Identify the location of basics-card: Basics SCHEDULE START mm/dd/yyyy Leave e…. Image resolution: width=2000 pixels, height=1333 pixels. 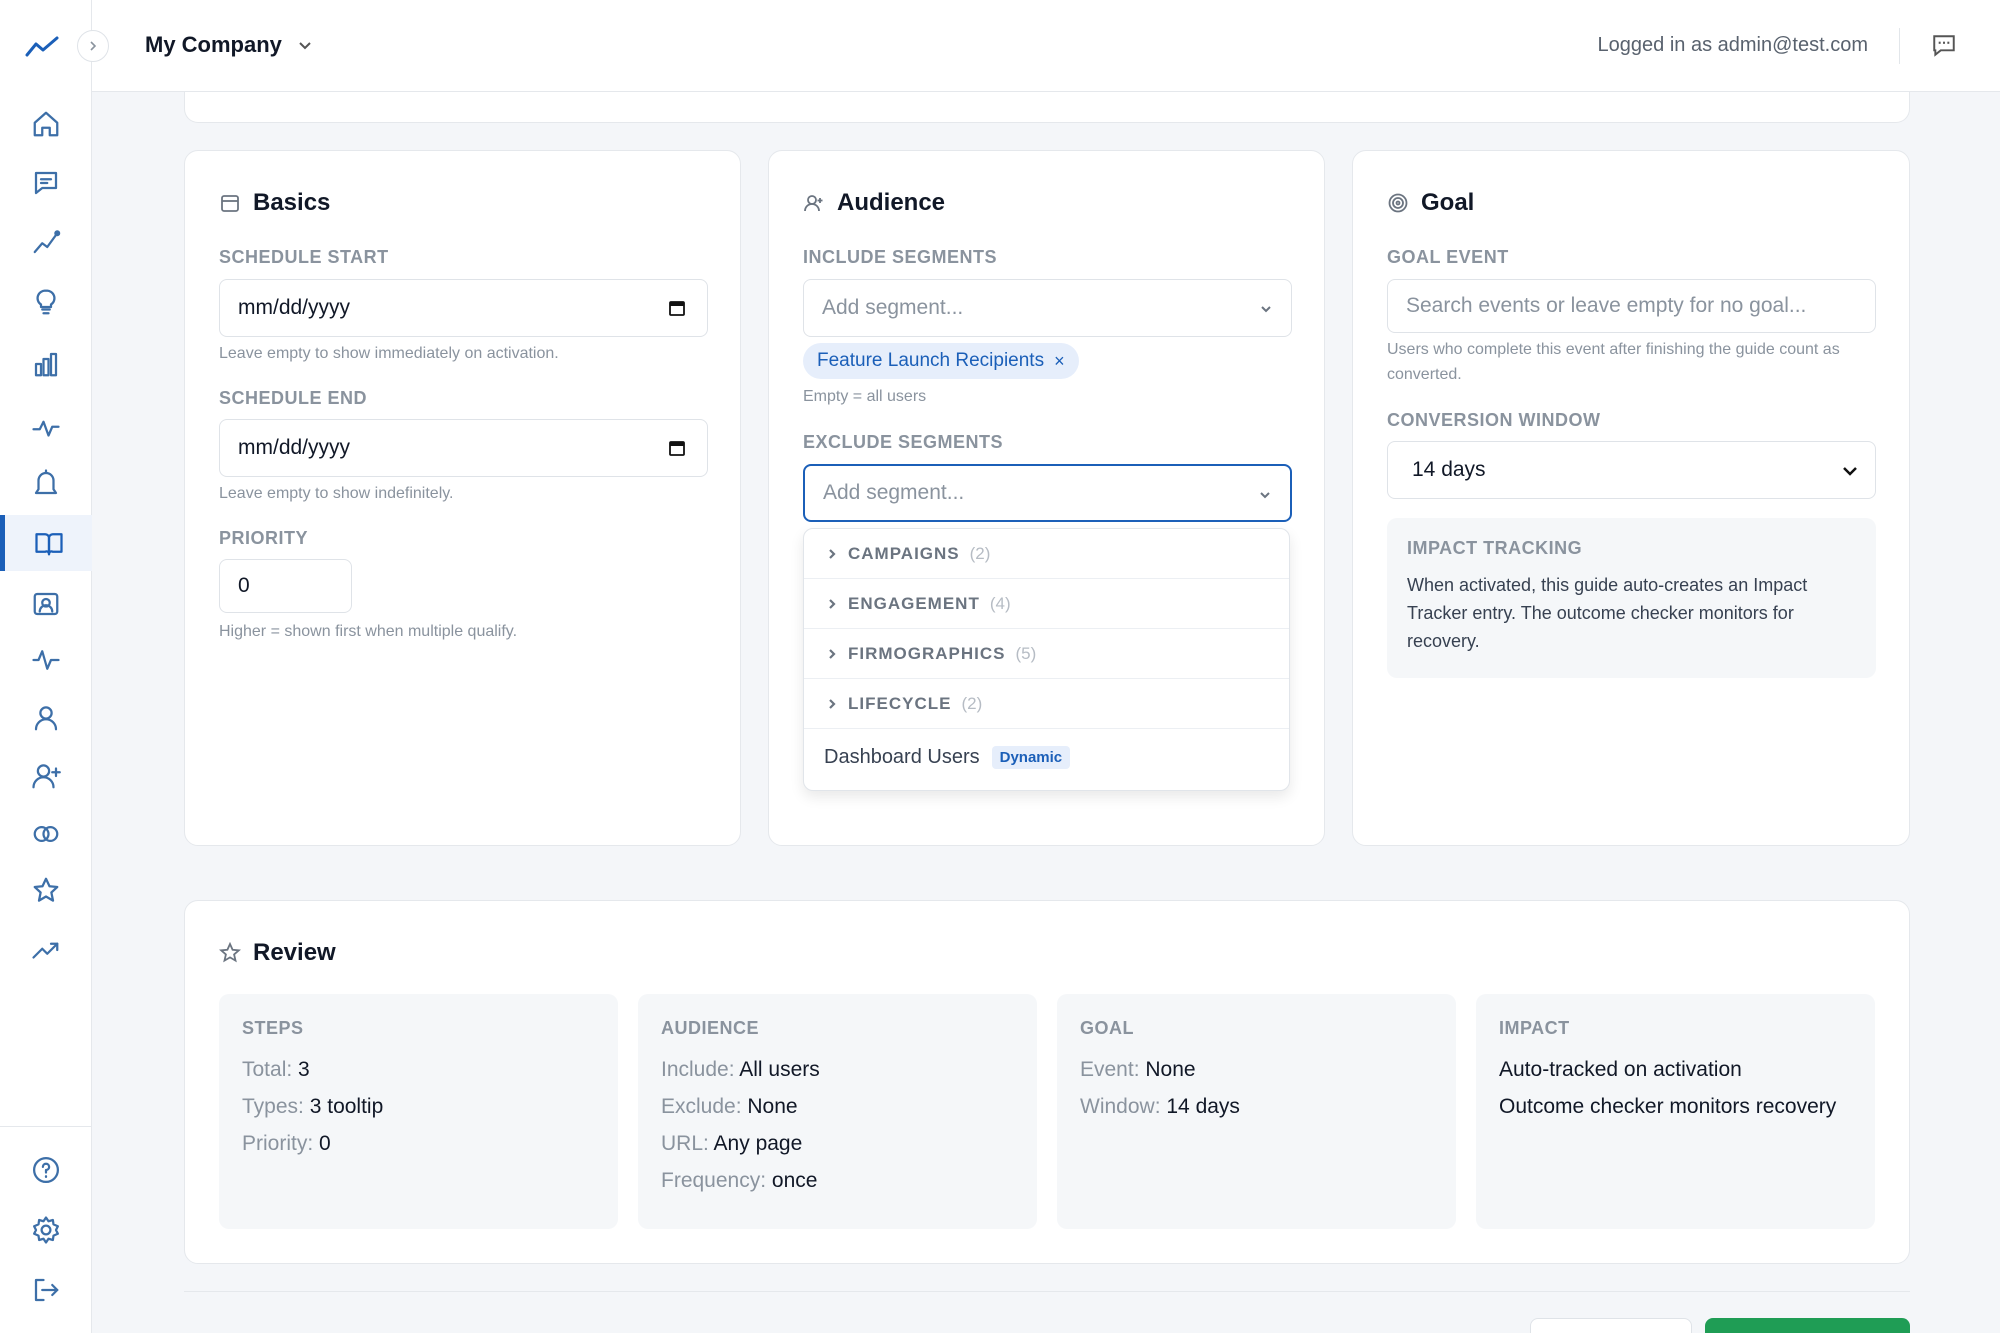
(462, 498).